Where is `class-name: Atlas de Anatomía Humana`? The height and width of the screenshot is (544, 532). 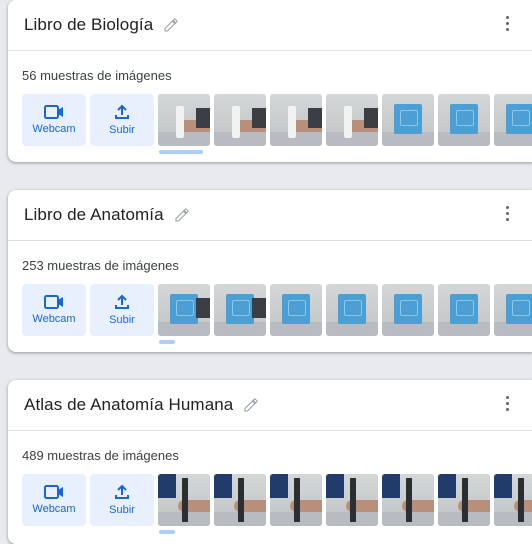 class-name: Atlas de Anatomía Humana is located at coordinates (128, 405).